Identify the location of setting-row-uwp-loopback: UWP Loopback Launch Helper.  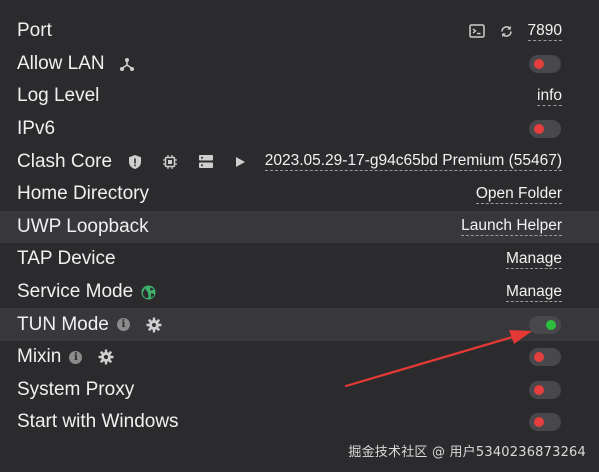
(299, 227).